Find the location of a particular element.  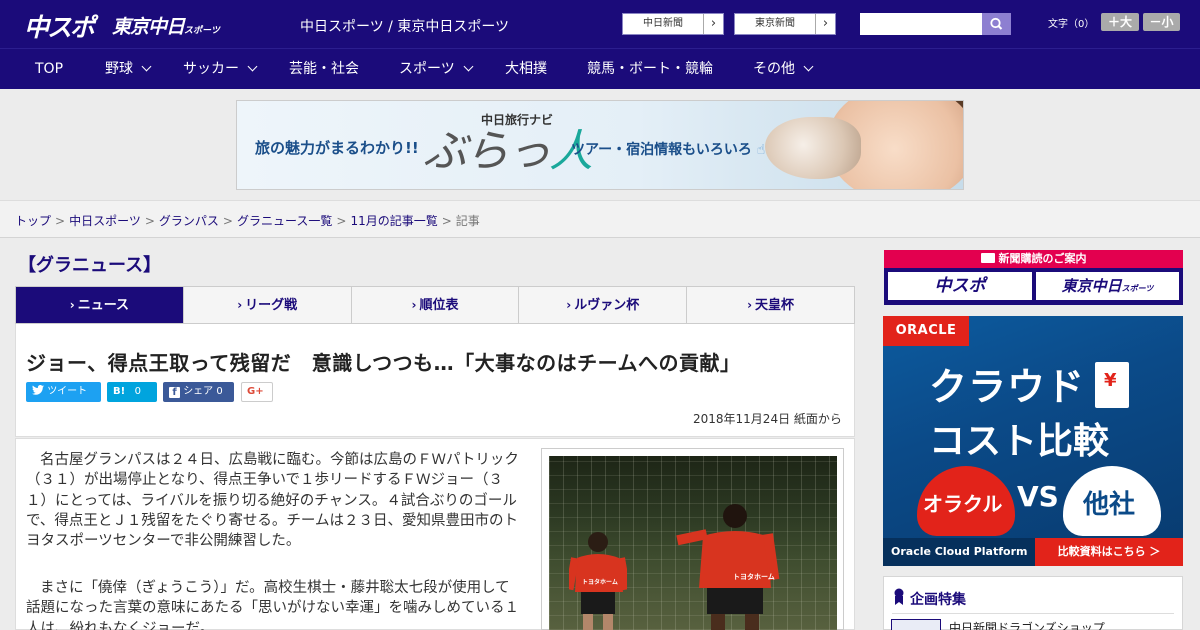

article-photo: トヨタホーム トヨタホーム is located at coordinates (693, 543).